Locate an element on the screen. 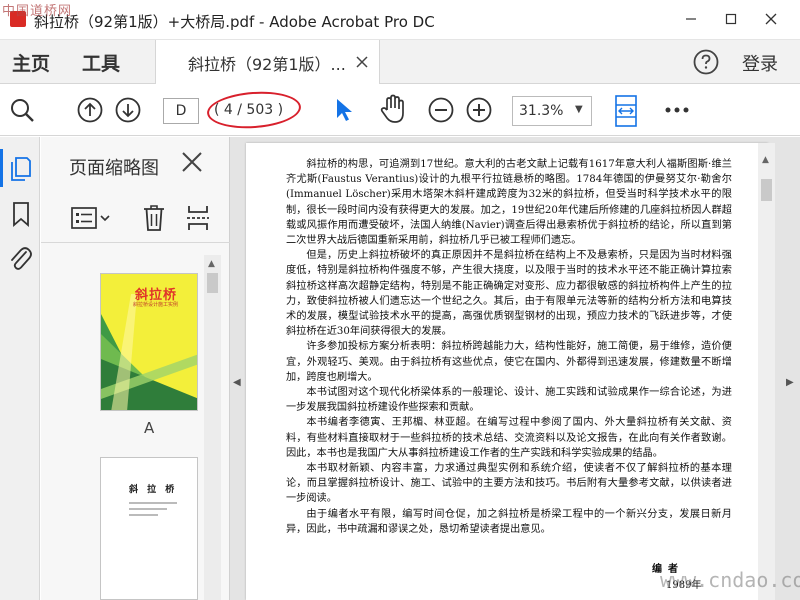 The width and height of the screenshot is (800, 600). next-page-button is located at coordinates (128, 110).